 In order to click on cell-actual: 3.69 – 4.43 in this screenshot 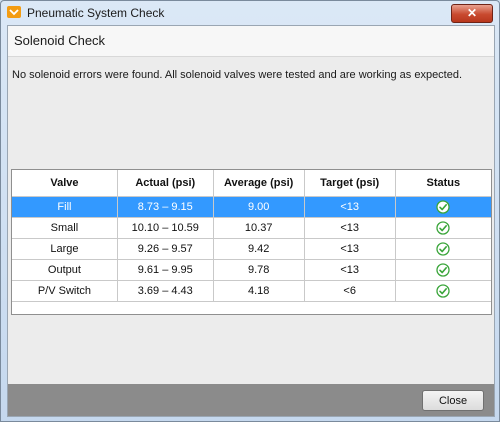, I will do `click(165, 291)`.